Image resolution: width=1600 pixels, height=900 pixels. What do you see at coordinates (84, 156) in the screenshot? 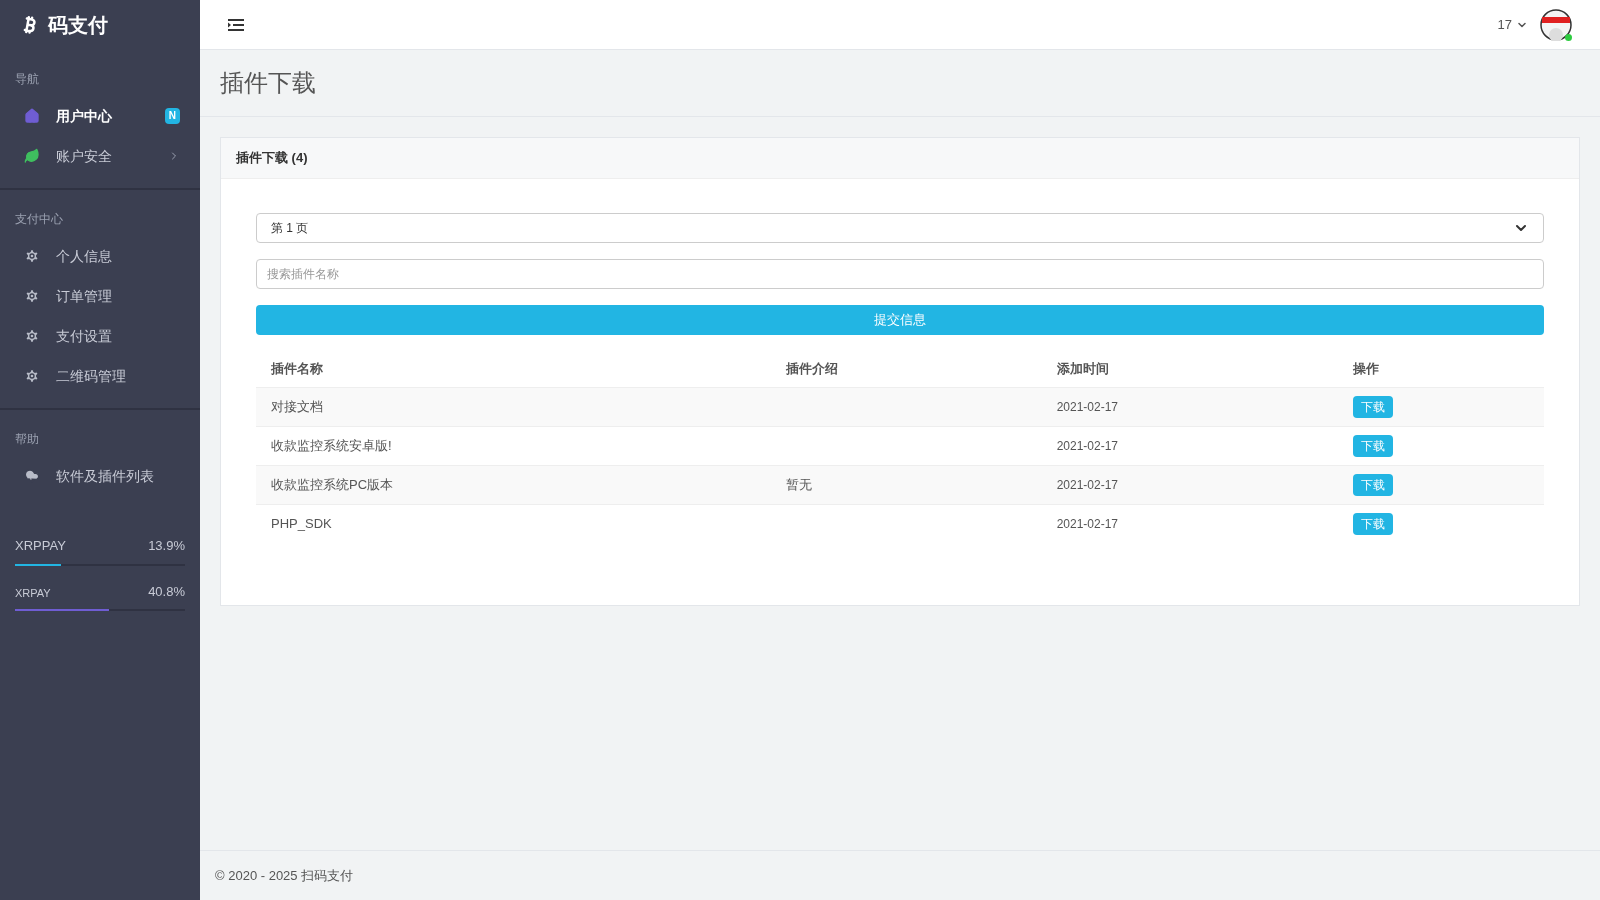
I see `nav-label: 账户安全` at bounding box center [84, 156].